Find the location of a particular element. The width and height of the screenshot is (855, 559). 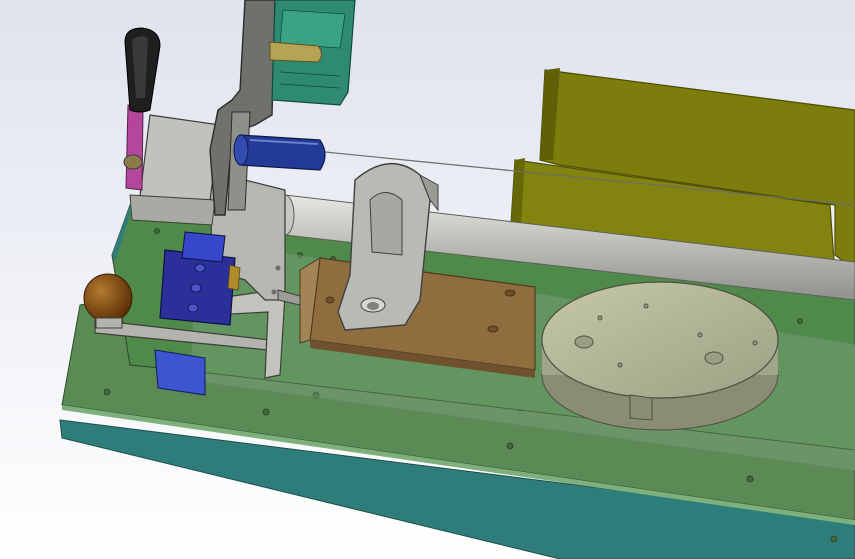

blue-cylinder-icon is located at coordinates (279, 152).